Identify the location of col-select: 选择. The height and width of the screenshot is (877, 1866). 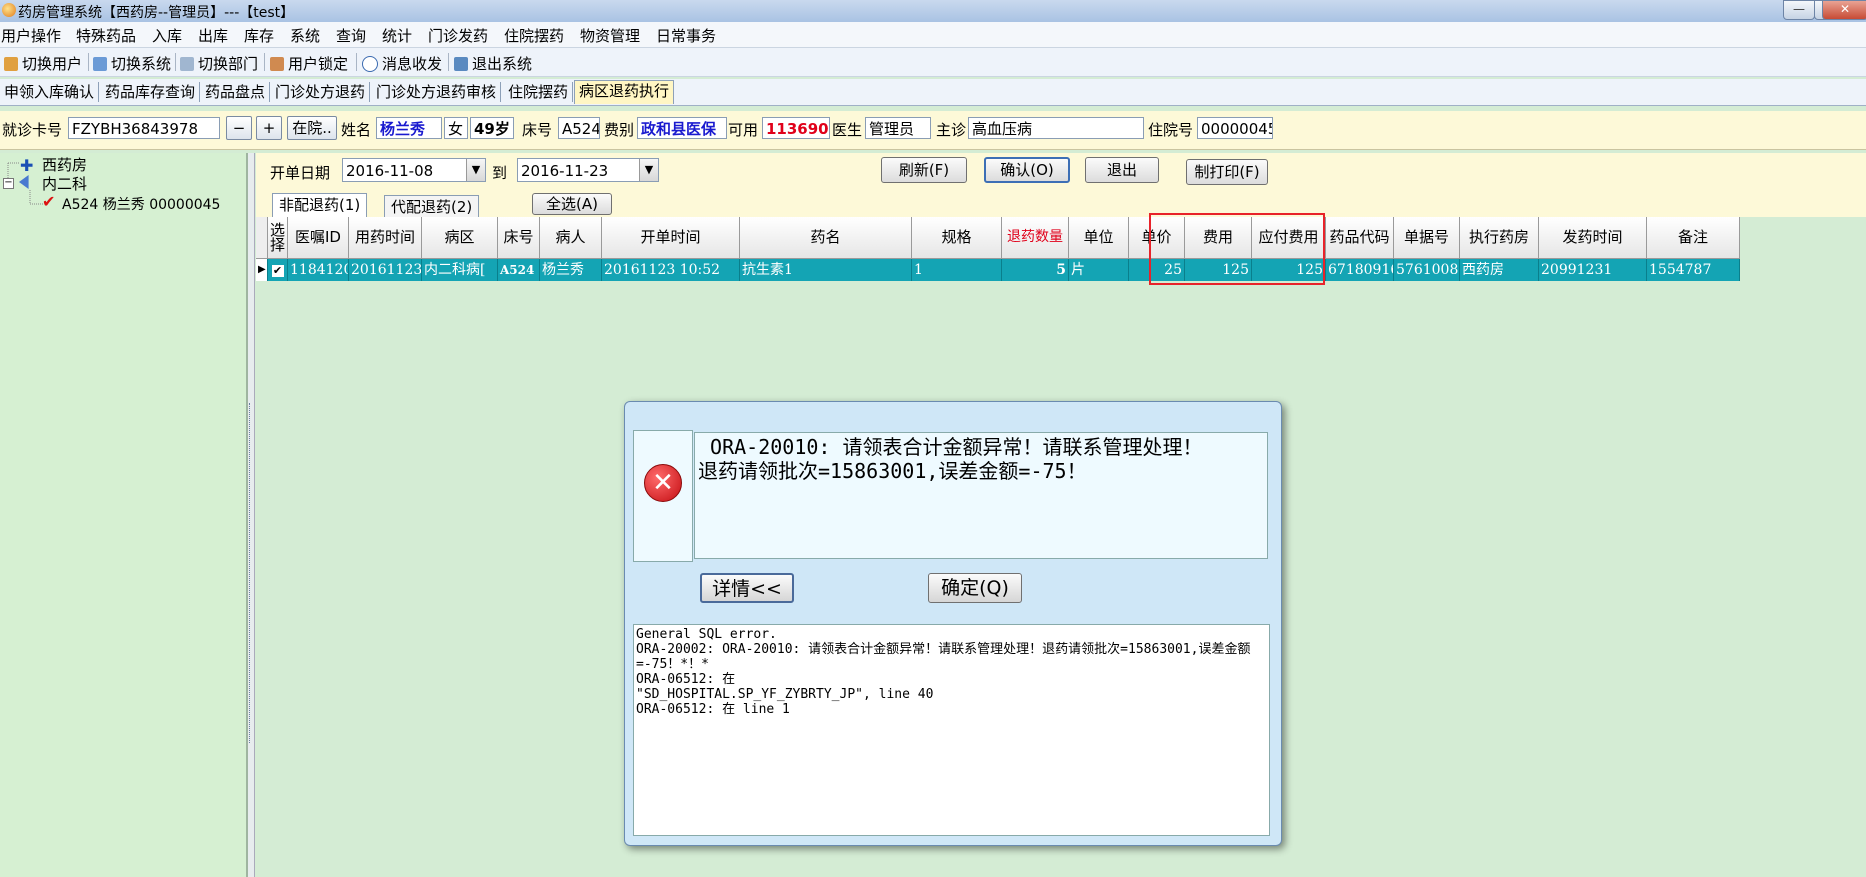
(278, 238).